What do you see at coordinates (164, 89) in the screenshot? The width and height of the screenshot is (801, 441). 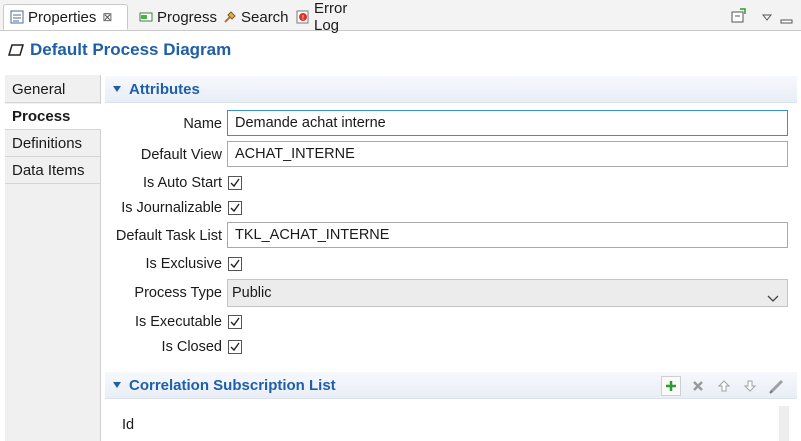 I see `section-title: Attributes` at bounding box center [164, 89].